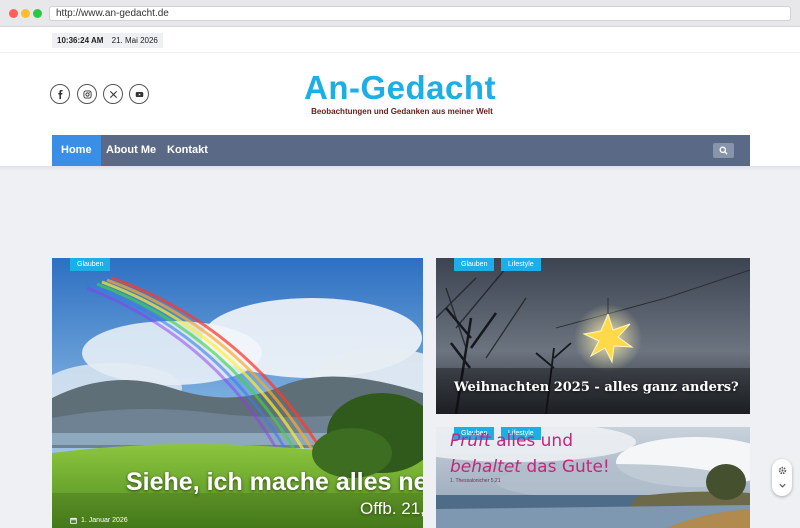 This screenshot has width=800, height=528. Describe the element at coordinates (37, 13) in the screenshot. I see `maximize-window-button` at that location.